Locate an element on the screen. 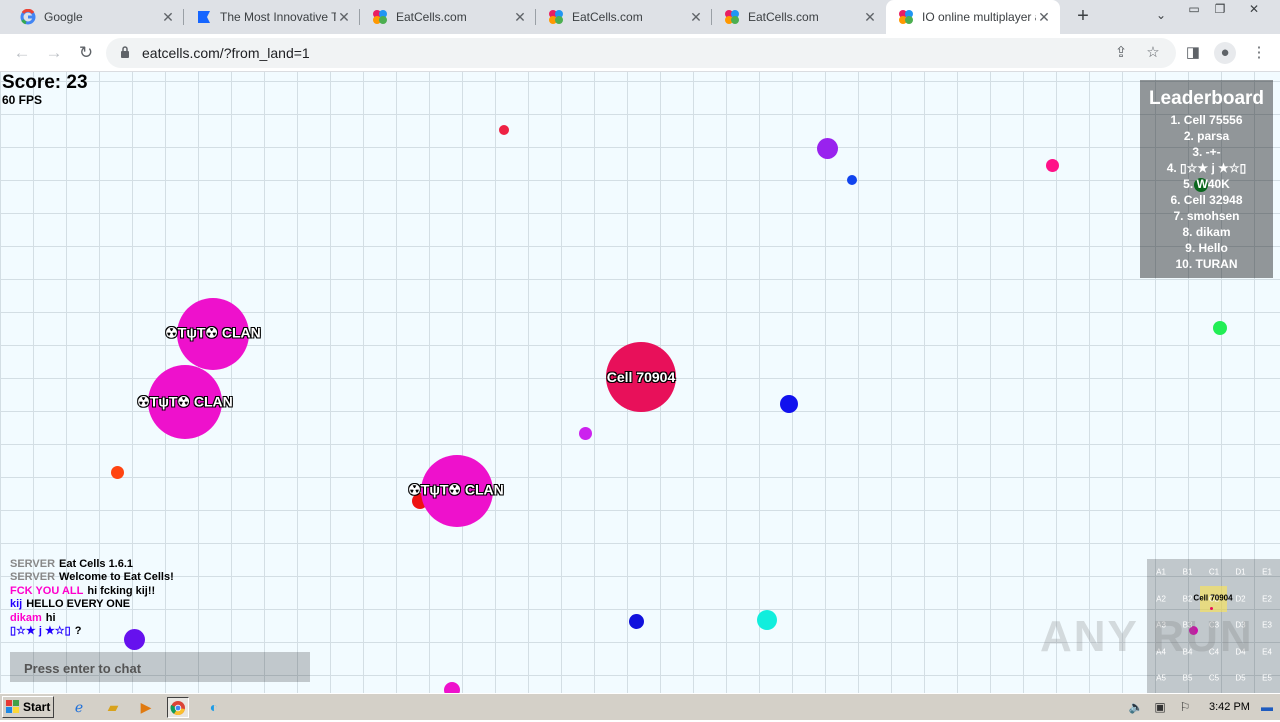 The height and width of the screenshot is (722, 1280). chrome-icon is located at coordinates (178, 707).